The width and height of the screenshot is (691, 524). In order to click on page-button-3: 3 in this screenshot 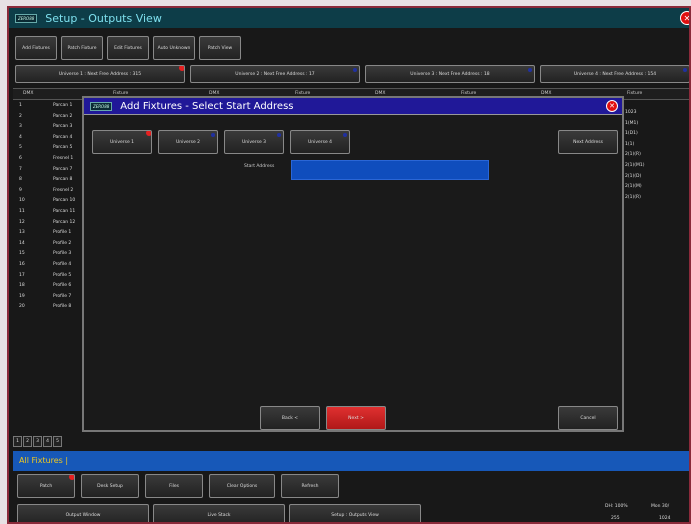, I will do `click(37, 441)`.